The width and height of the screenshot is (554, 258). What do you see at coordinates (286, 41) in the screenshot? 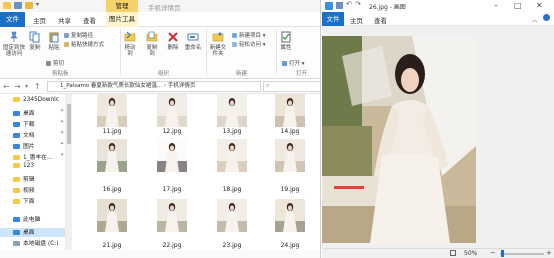
I see `properties-button: 属性` at bounding box center [286, 41].